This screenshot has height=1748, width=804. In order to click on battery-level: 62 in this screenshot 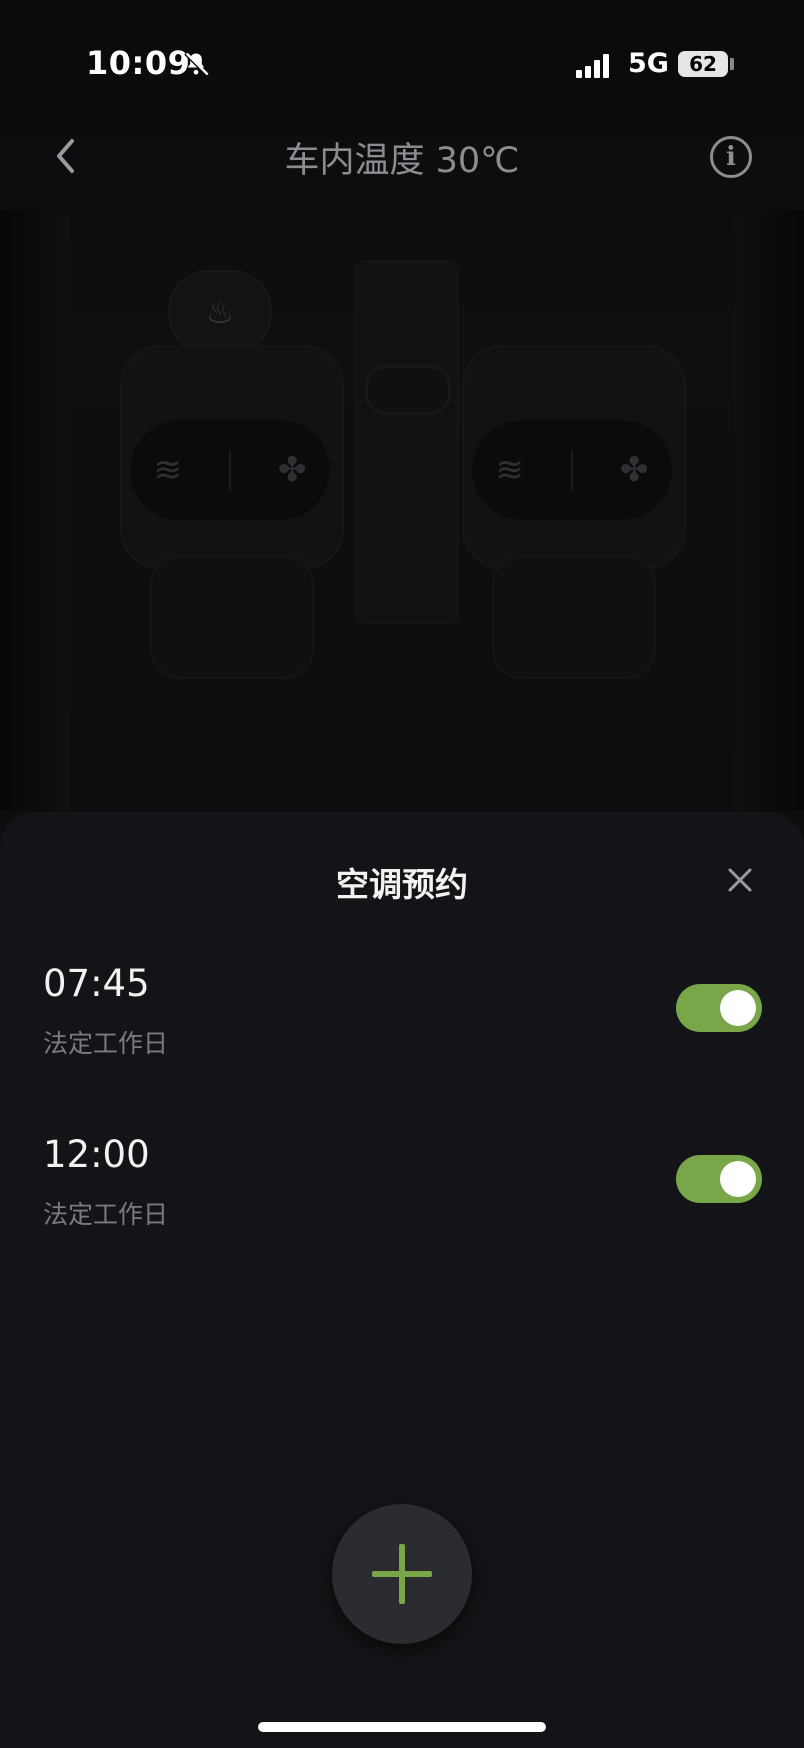, I will do `click(703, 64)`.